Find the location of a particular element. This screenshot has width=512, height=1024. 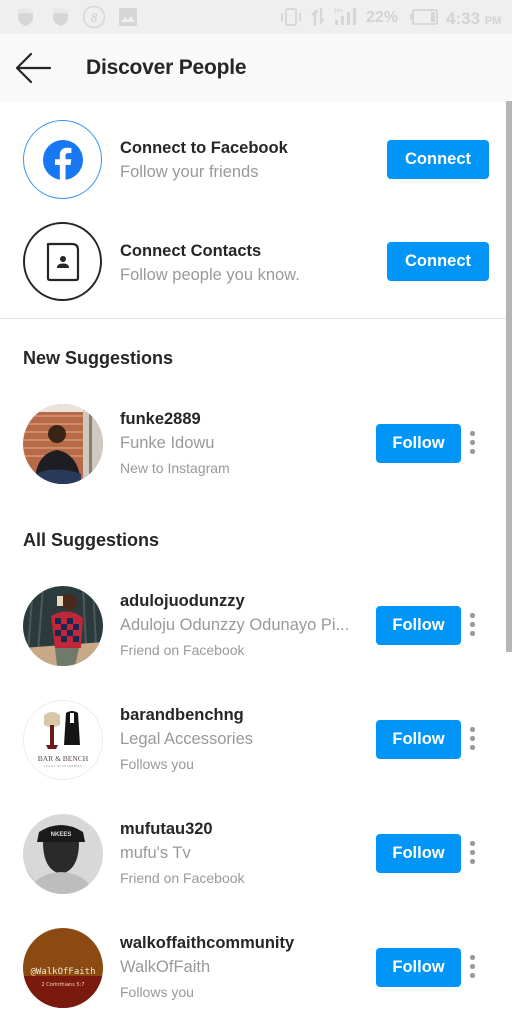

connect-contacts-subtitle: Follow people you know. is located at coordinates (210, 275).